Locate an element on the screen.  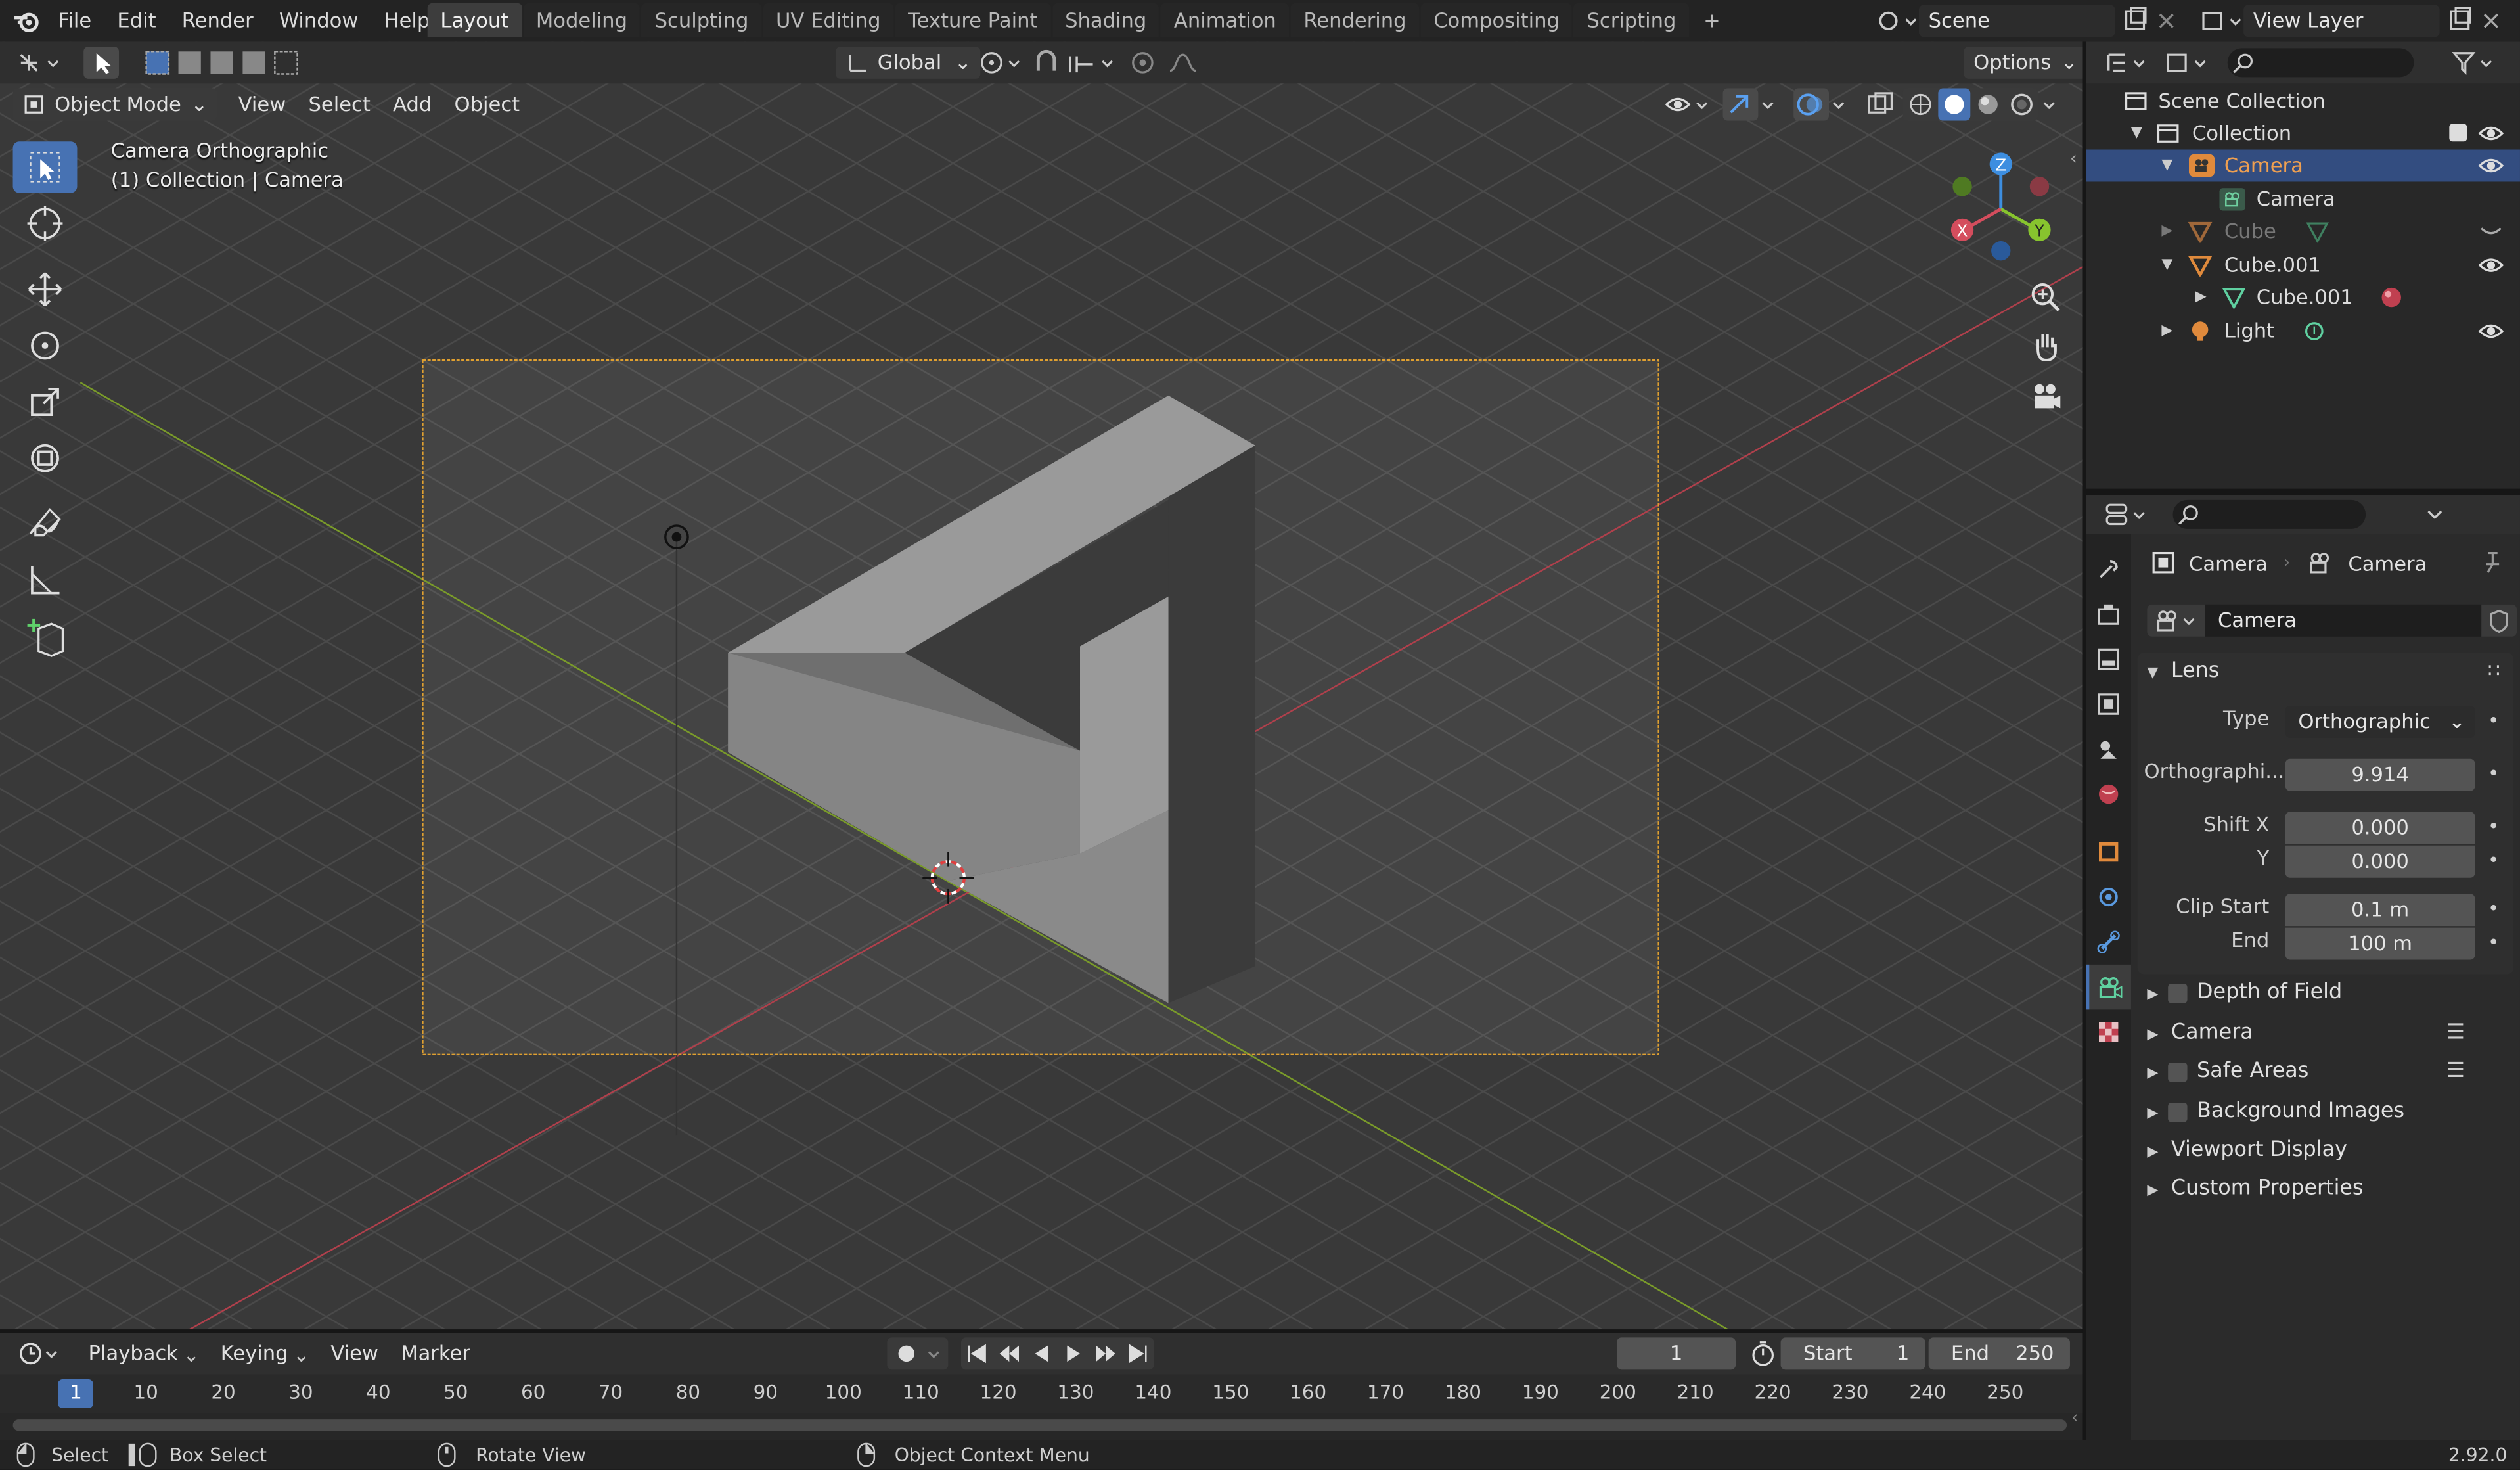
tab-world is located at coordinates (2108, 793).